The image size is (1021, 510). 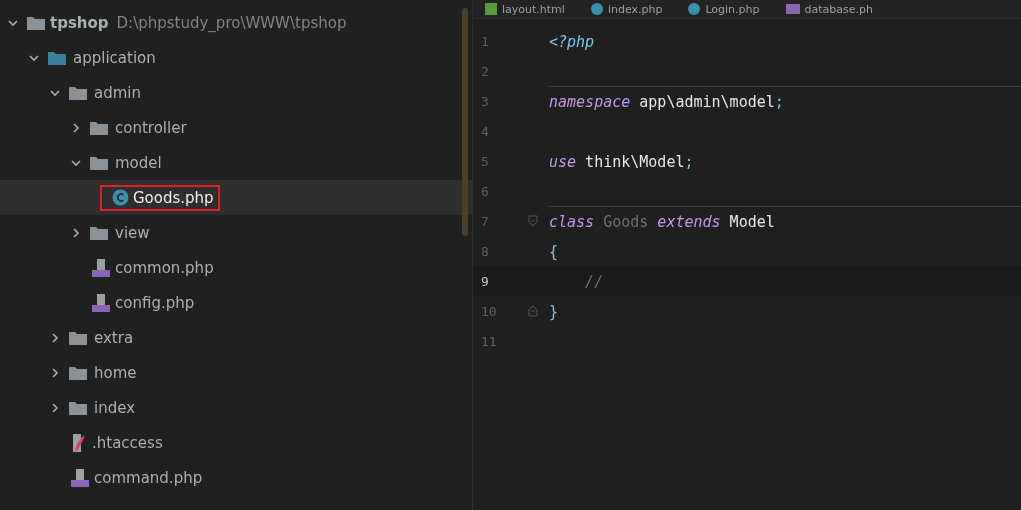 What do you see at coordinates (148, 127) in the screenshot?
I see `folder-name: controller` at bounding box center [148, 127].